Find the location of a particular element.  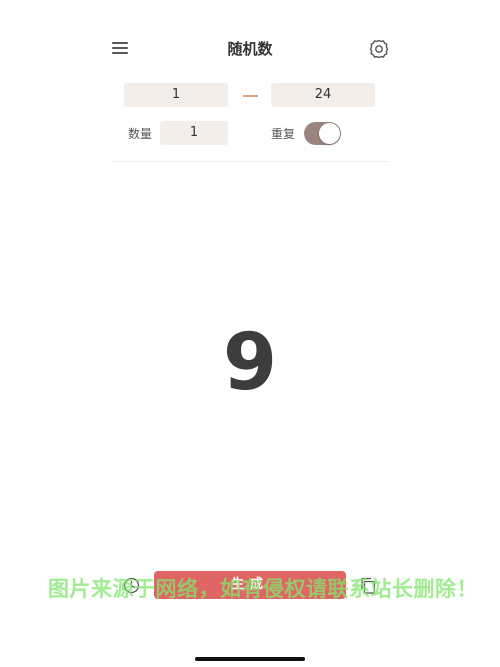

range-separator is located at coordinates (250, 96).